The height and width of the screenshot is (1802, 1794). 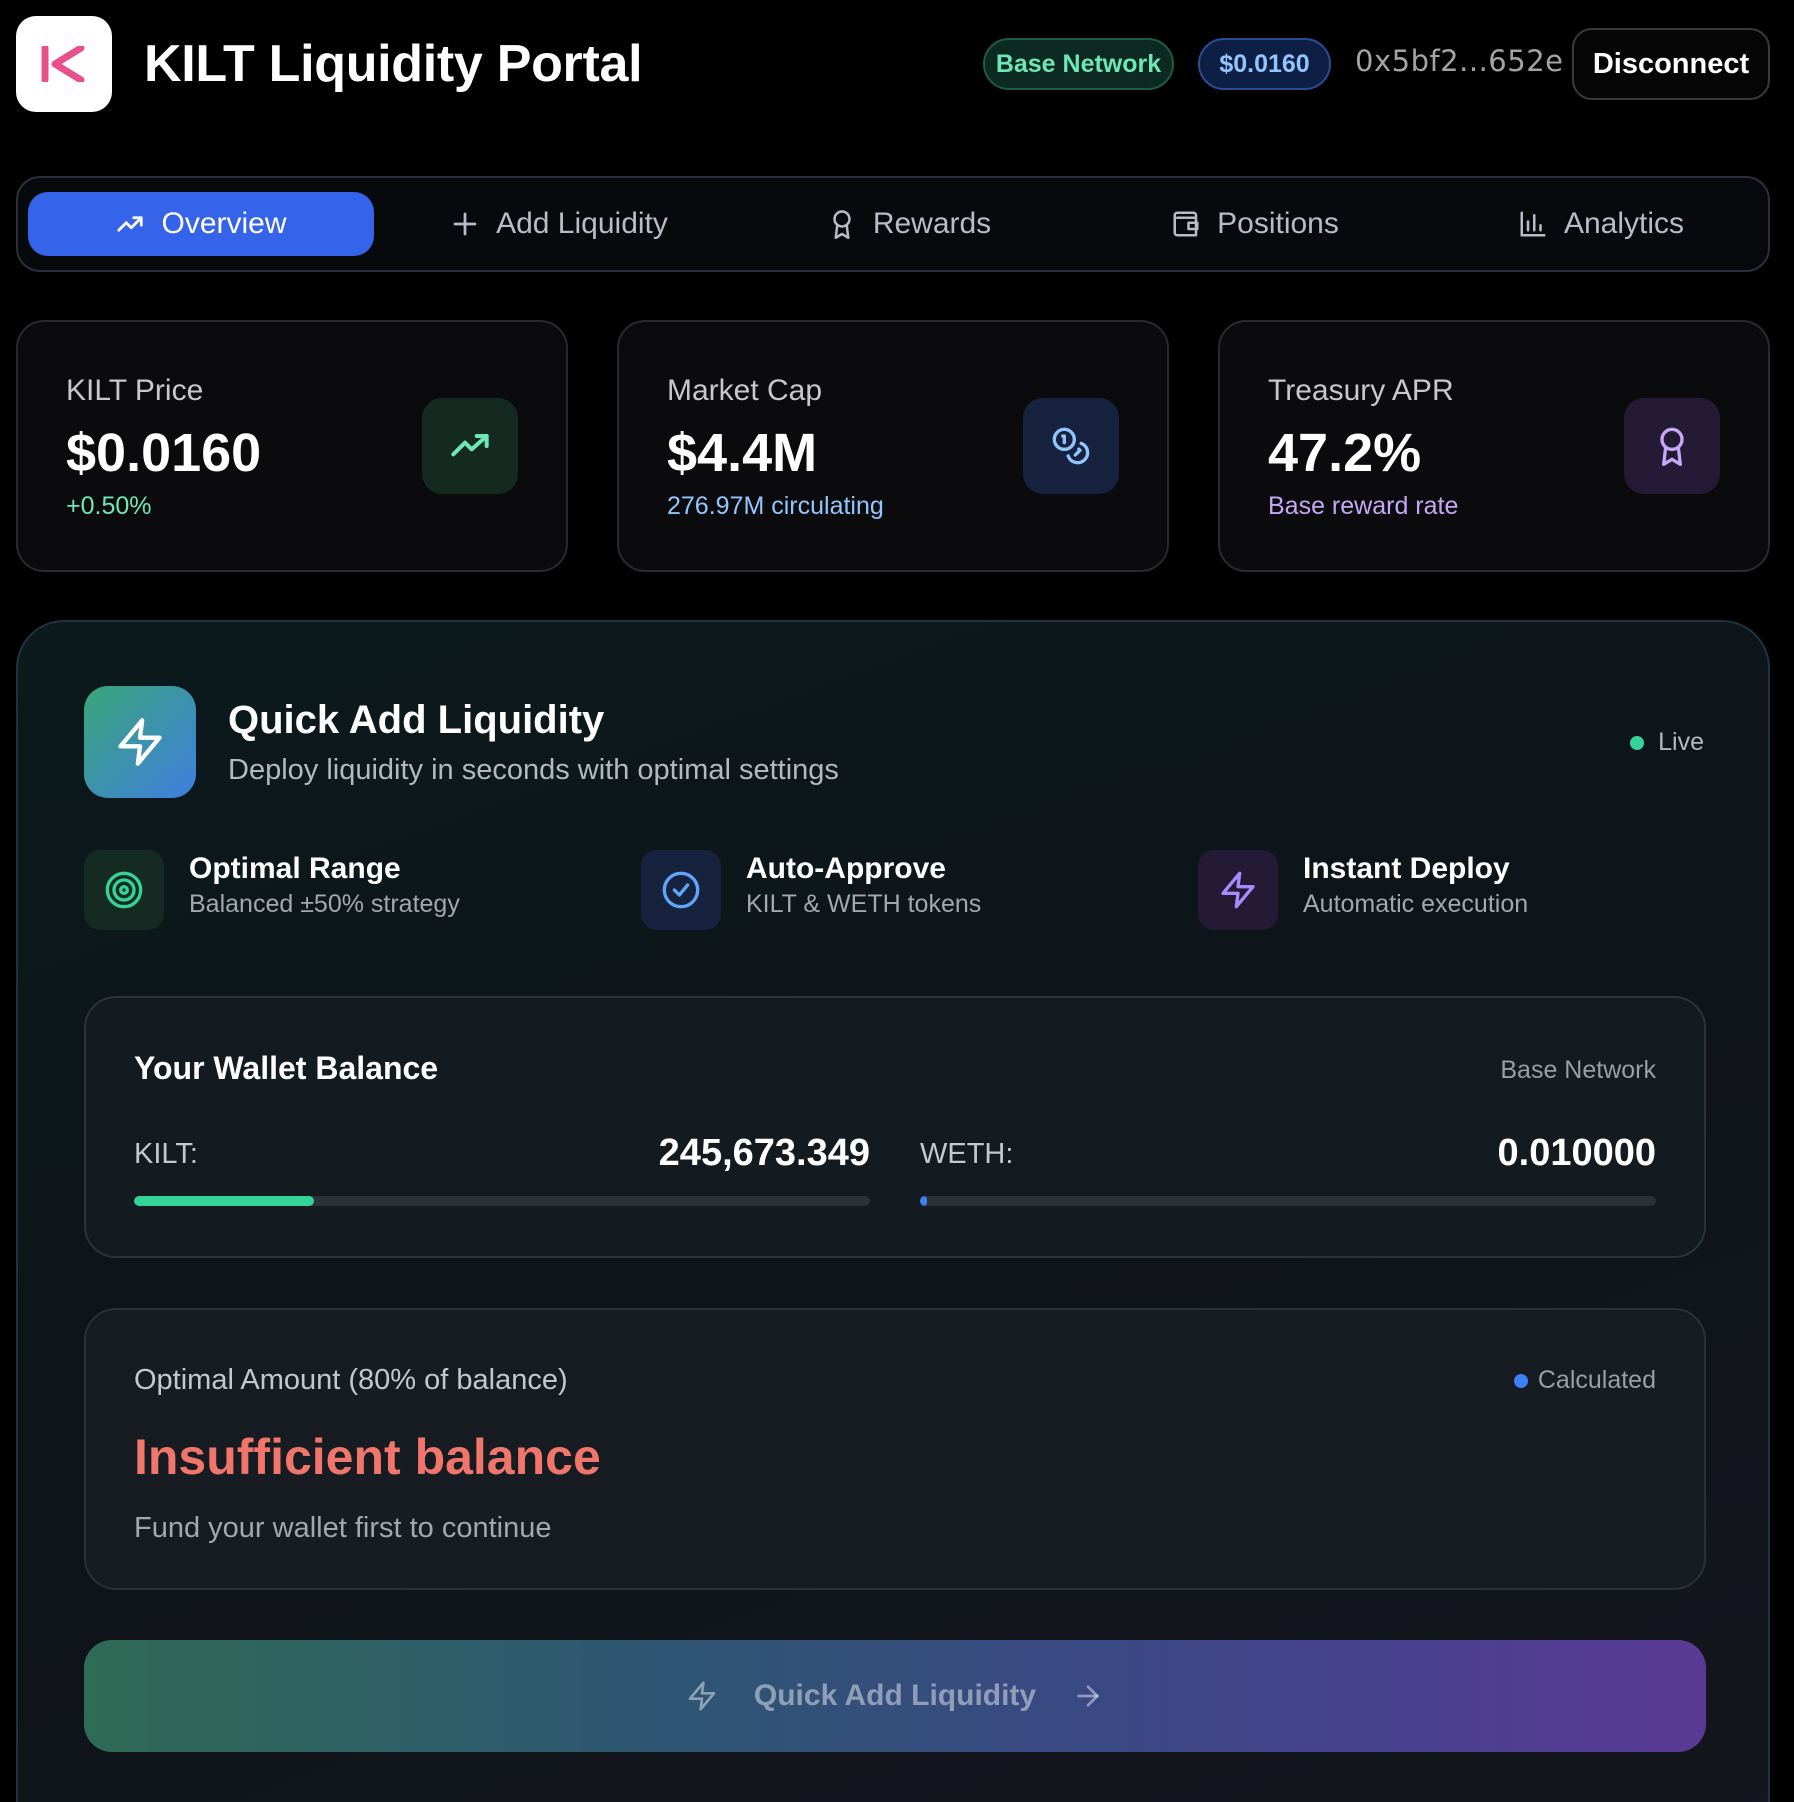 I want to click on feature-sub: KILT & WETH tokens, so click(x=864, y=904).